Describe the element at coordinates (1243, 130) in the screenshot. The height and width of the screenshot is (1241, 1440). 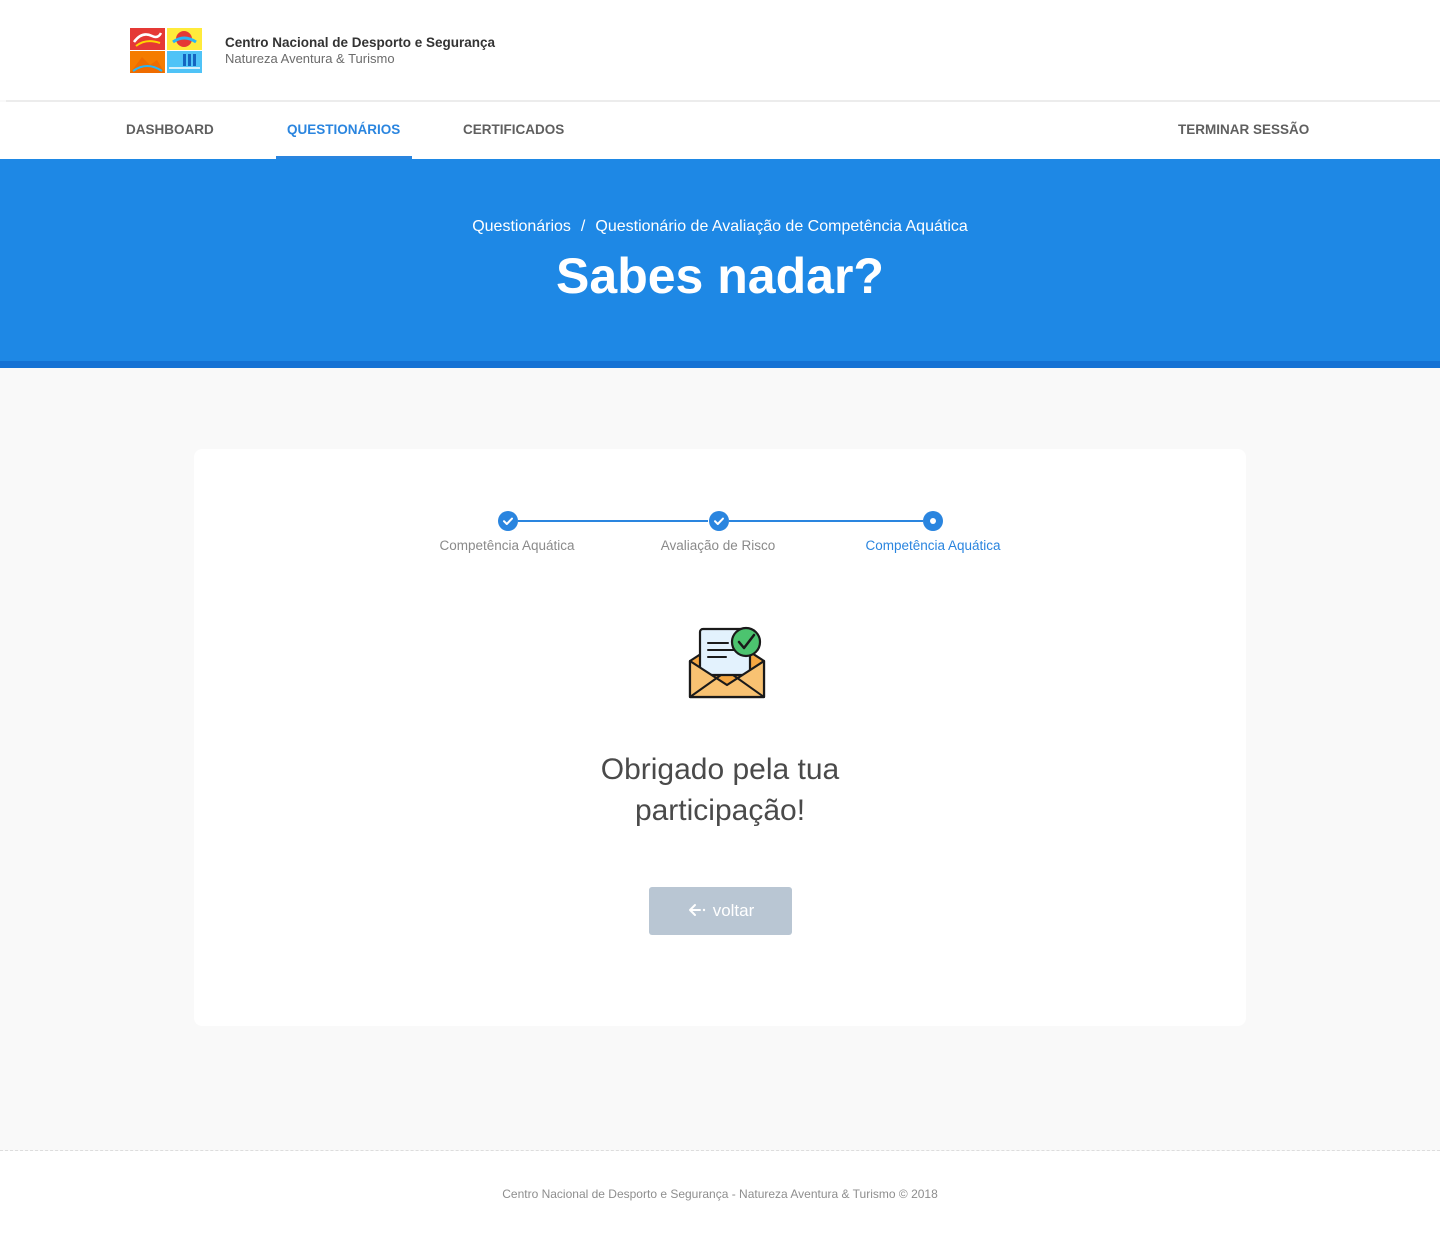
I see `logout-link: TERMINAR SESSÃO` at that location.